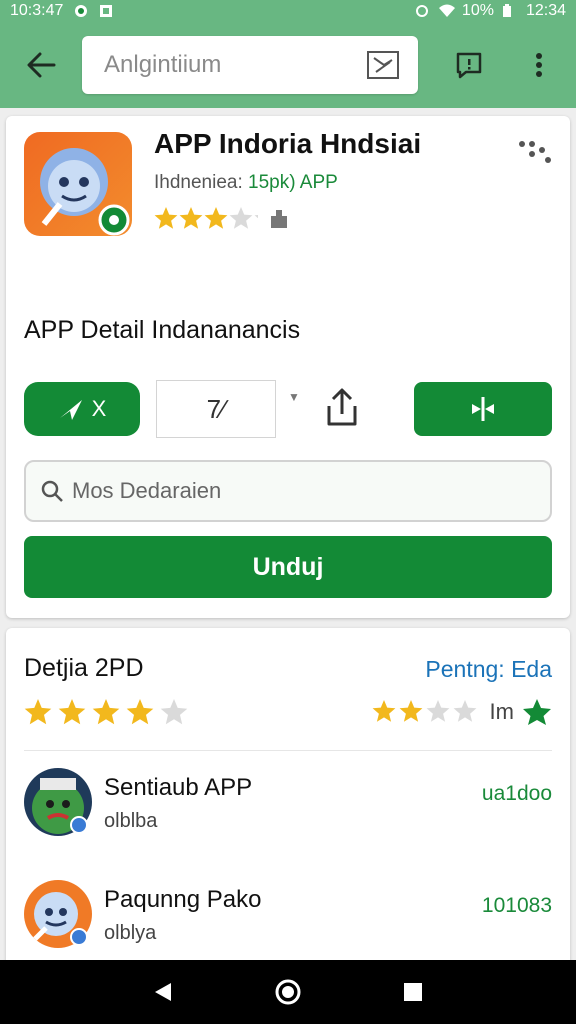 The height and width of the screenshot is (1024, 576). I want to click on status-bar: 10:3:47 10% 12:34, so click(288, 11).